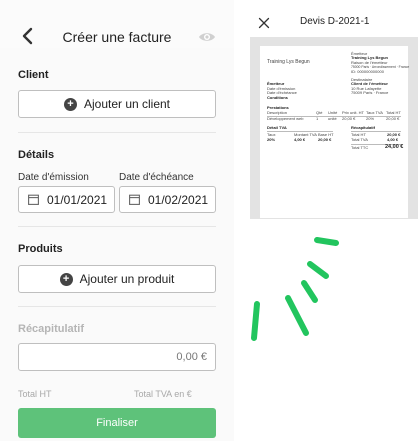  What do you see at coordinates (394, 146) in the screenshot?
I see `doc-recap-value: 24,00 €` at bounding box center [394, 146].